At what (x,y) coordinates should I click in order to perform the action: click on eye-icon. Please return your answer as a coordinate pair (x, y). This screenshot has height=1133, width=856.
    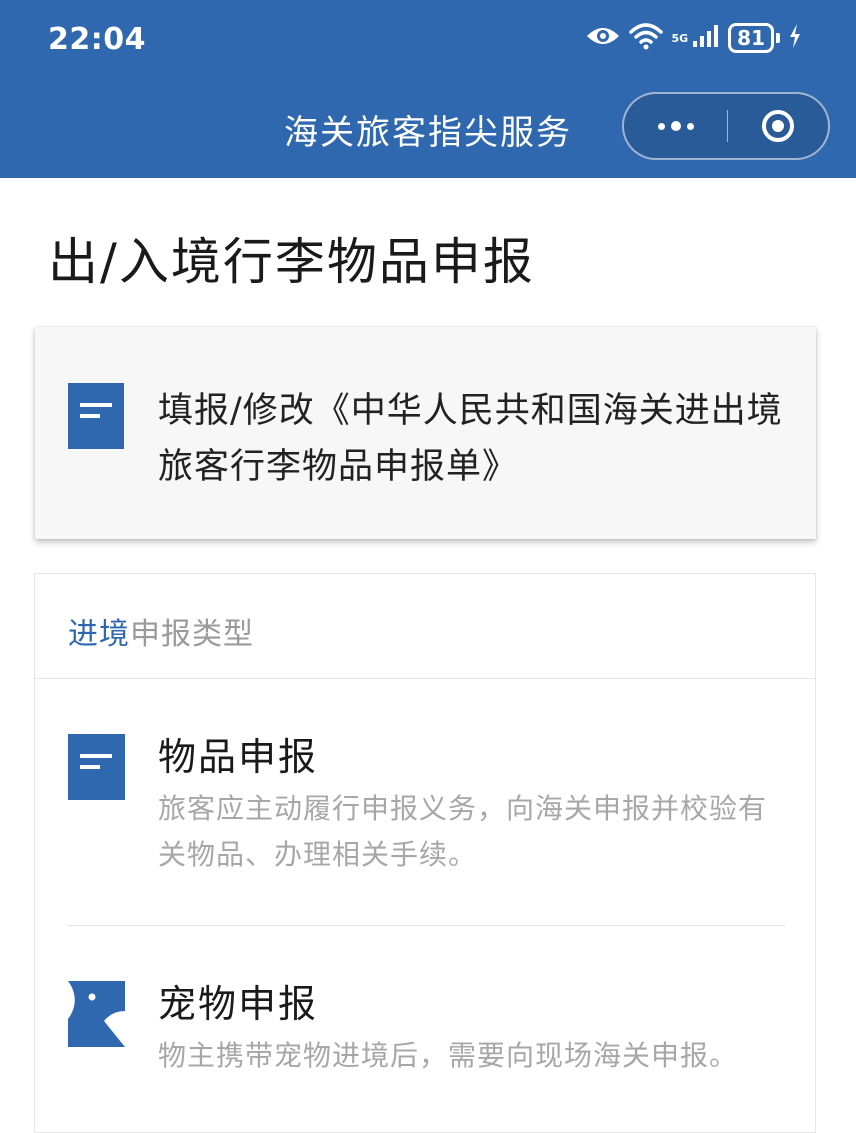
    Looking at the image, I should click on (603, 38).